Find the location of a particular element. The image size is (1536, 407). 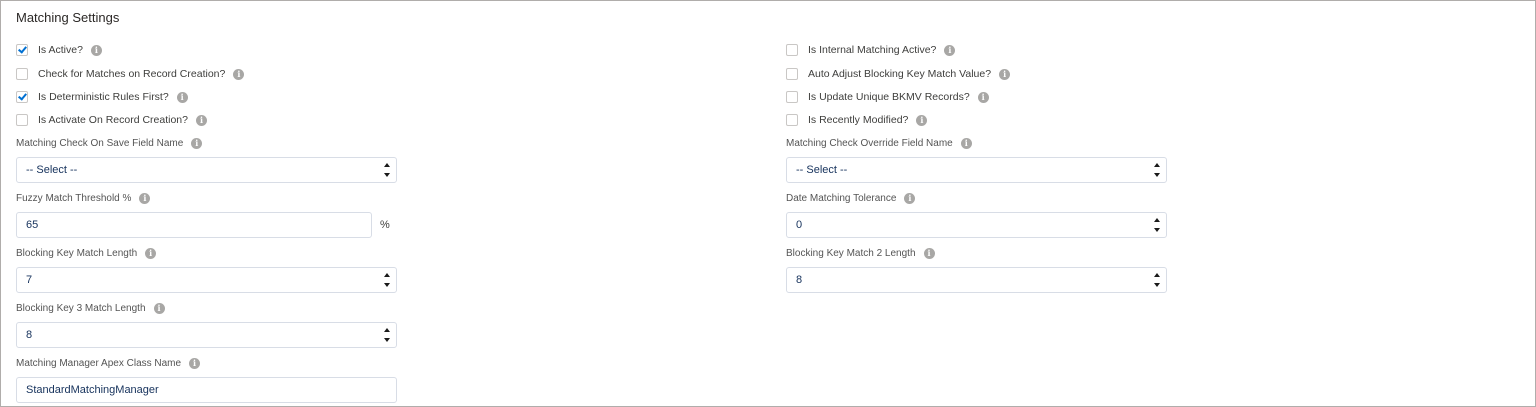

is-deterministic-rules-first-label: Is Deterministic Rules First? is located at coordinates (103, 97).